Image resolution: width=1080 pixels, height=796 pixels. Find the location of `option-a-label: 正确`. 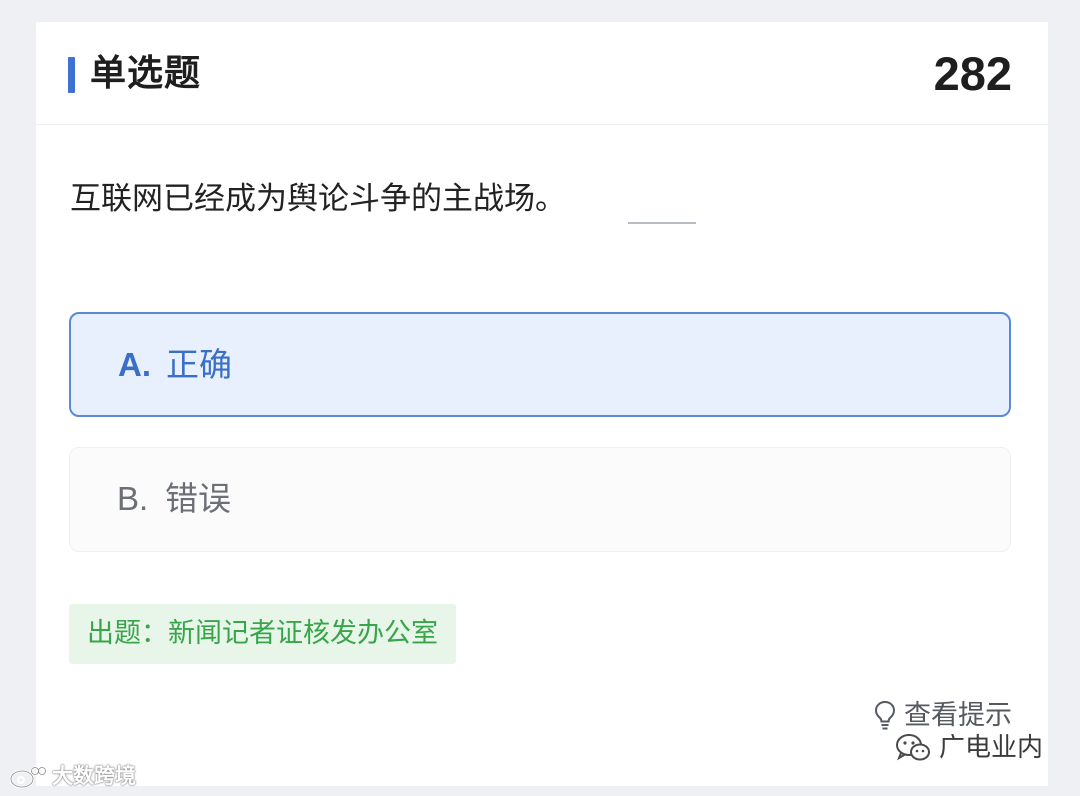

option-a-label: 正确 is located at coordinates (199, 364).